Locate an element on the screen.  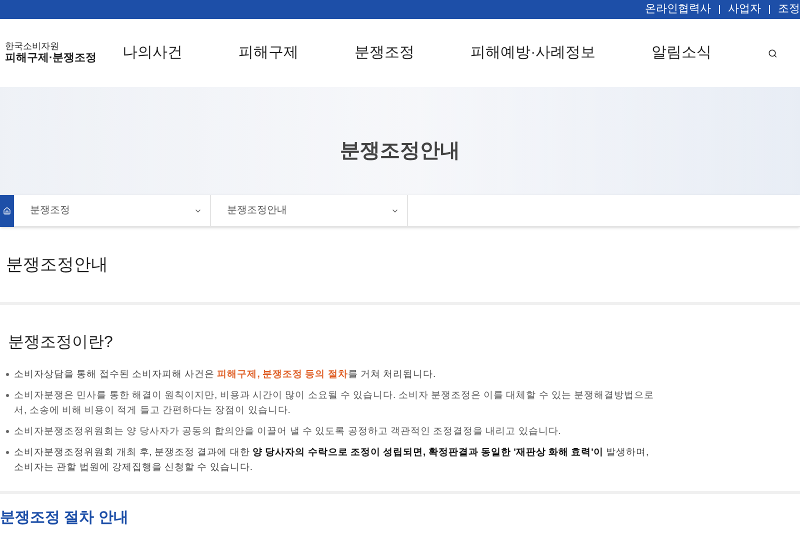
nav-item: 분쟁조정 is located at coordinates (384, 53).